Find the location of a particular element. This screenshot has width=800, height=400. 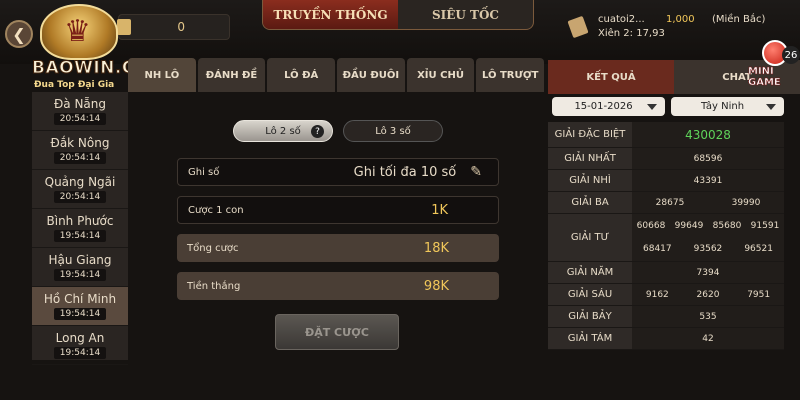

tab-lo-3-so: Lô 3 số is located at coordinates (393, 131).